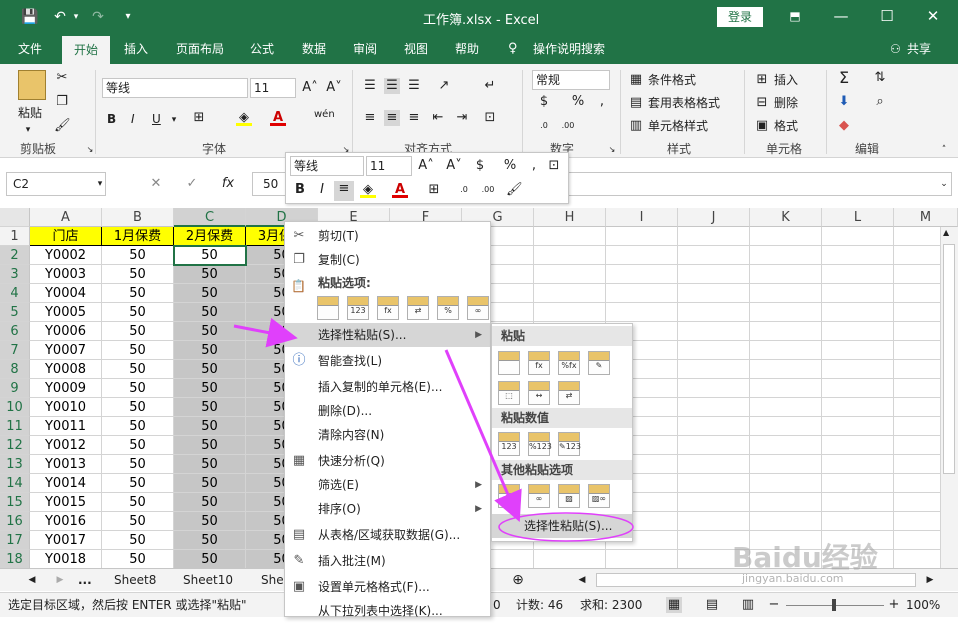  I want to click on underline-dropdown-icon: ▾, so click(174, 120).